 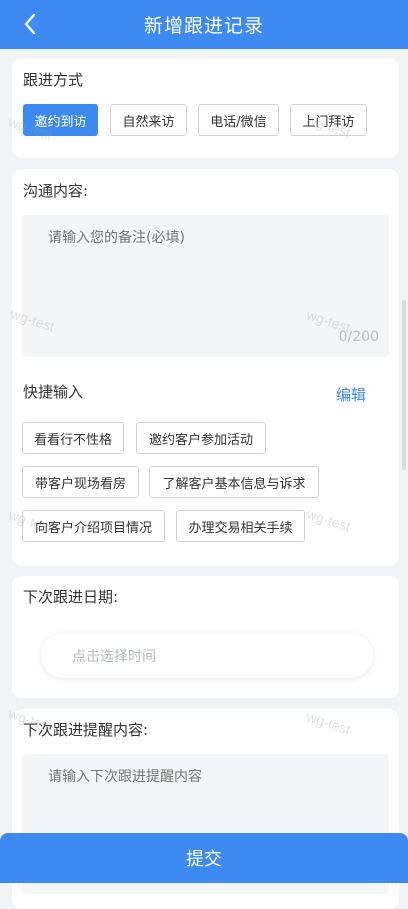 I want to click on back-button, so click(x=30, y=24).